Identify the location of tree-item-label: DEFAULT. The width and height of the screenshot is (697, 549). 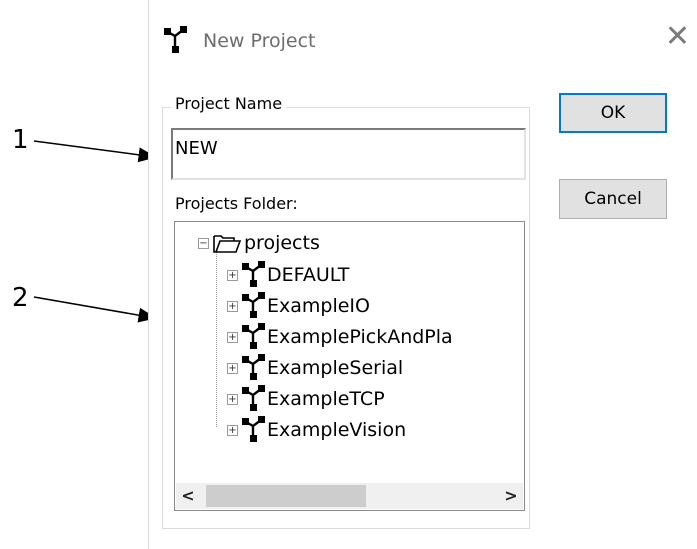
(308, 275).